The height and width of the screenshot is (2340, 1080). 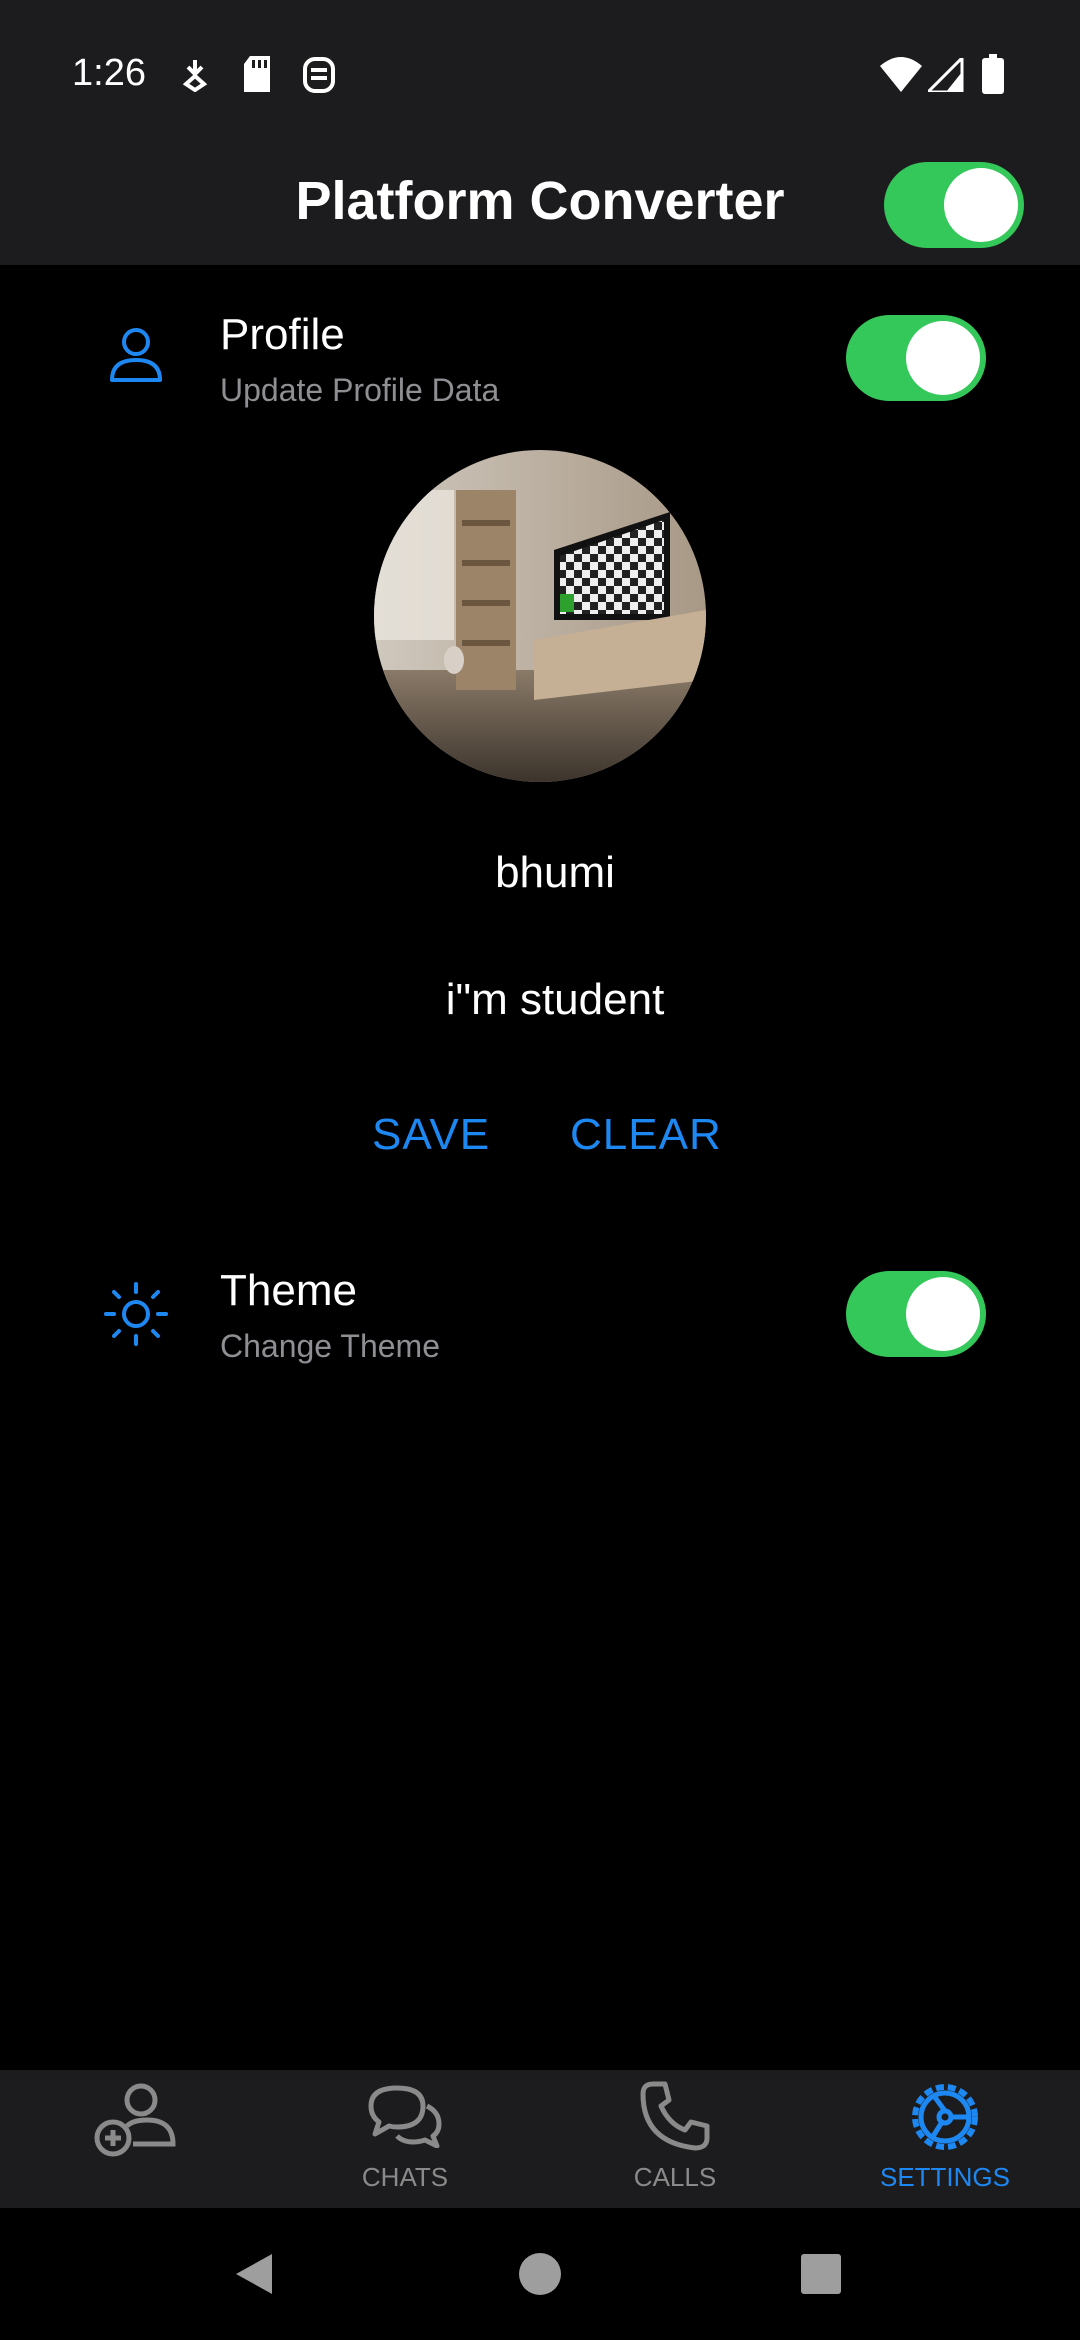 I want to click on recents-icon, so click(x=821, y=2274).